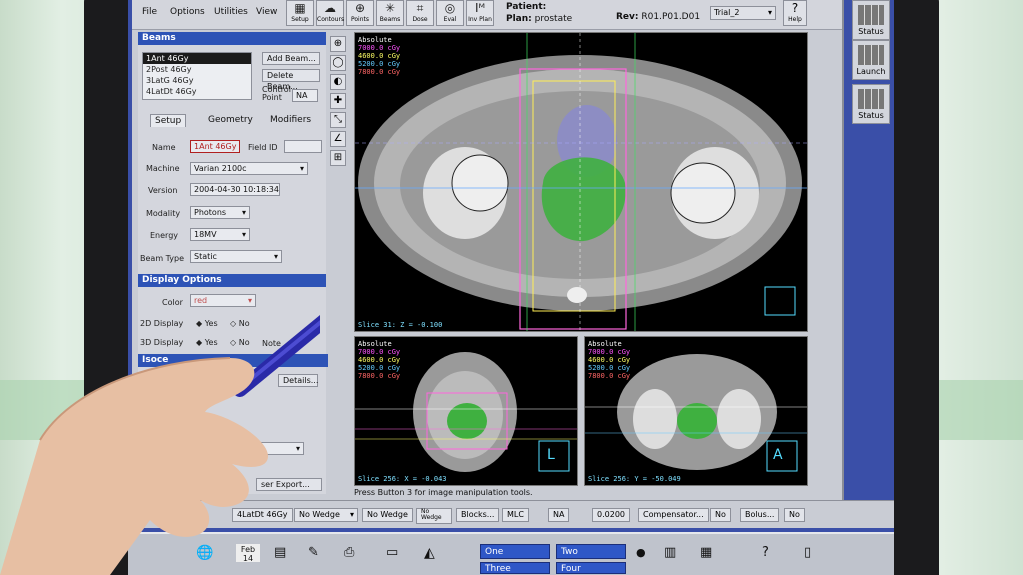  What do you see at coordinates (338, 139) in the screenshot?
I see `angle-icon: ∠` at bounding box center [338, 139].